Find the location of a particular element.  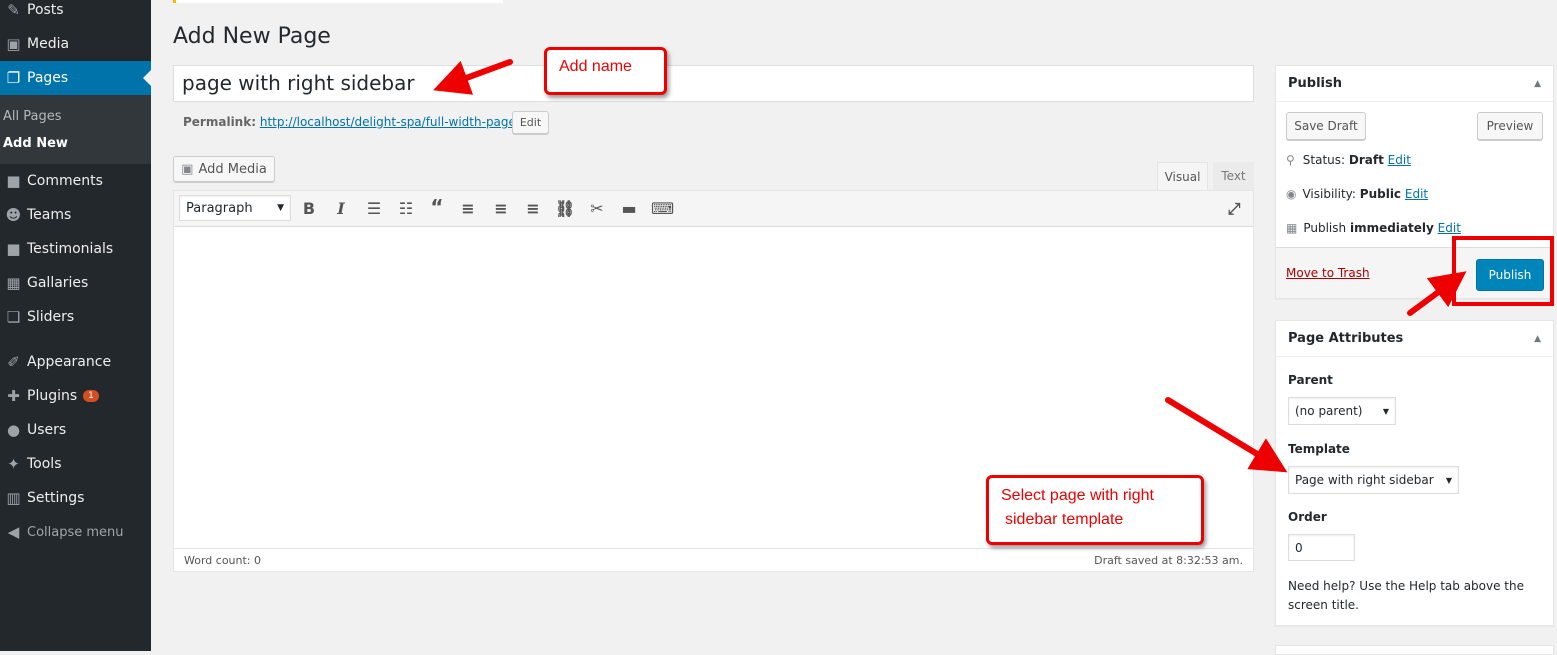

arrow-to-title is located at coordinates (473, 77).